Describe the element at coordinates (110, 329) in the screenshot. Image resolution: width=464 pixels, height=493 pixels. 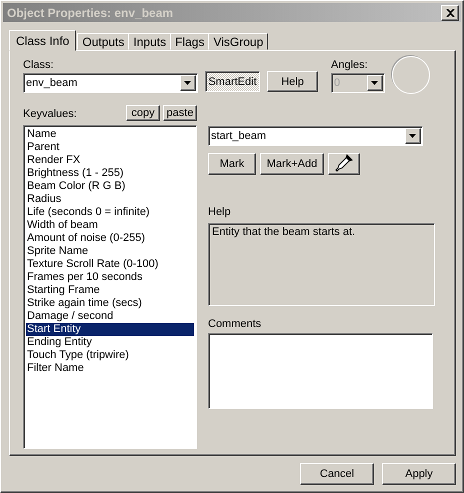
I see `list-item: Start Entity` at that location.